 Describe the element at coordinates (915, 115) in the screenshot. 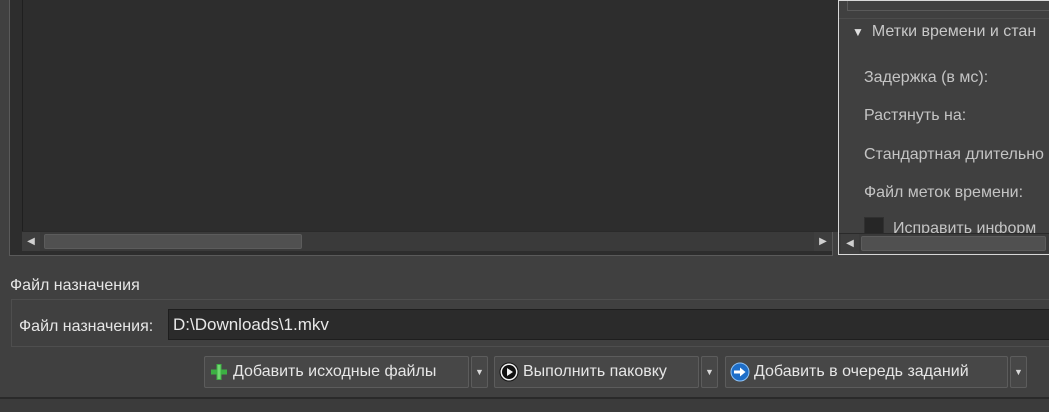

I see `stretch-label: Растянуть на:` at that location.